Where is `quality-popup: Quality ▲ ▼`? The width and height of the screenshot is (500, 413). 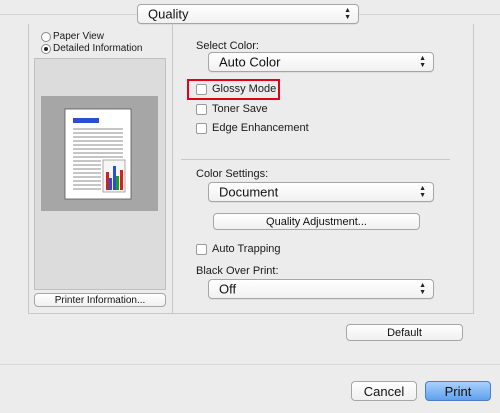
quality-popup: Quality ▲ ▼ is located at coordinates (248, 14).